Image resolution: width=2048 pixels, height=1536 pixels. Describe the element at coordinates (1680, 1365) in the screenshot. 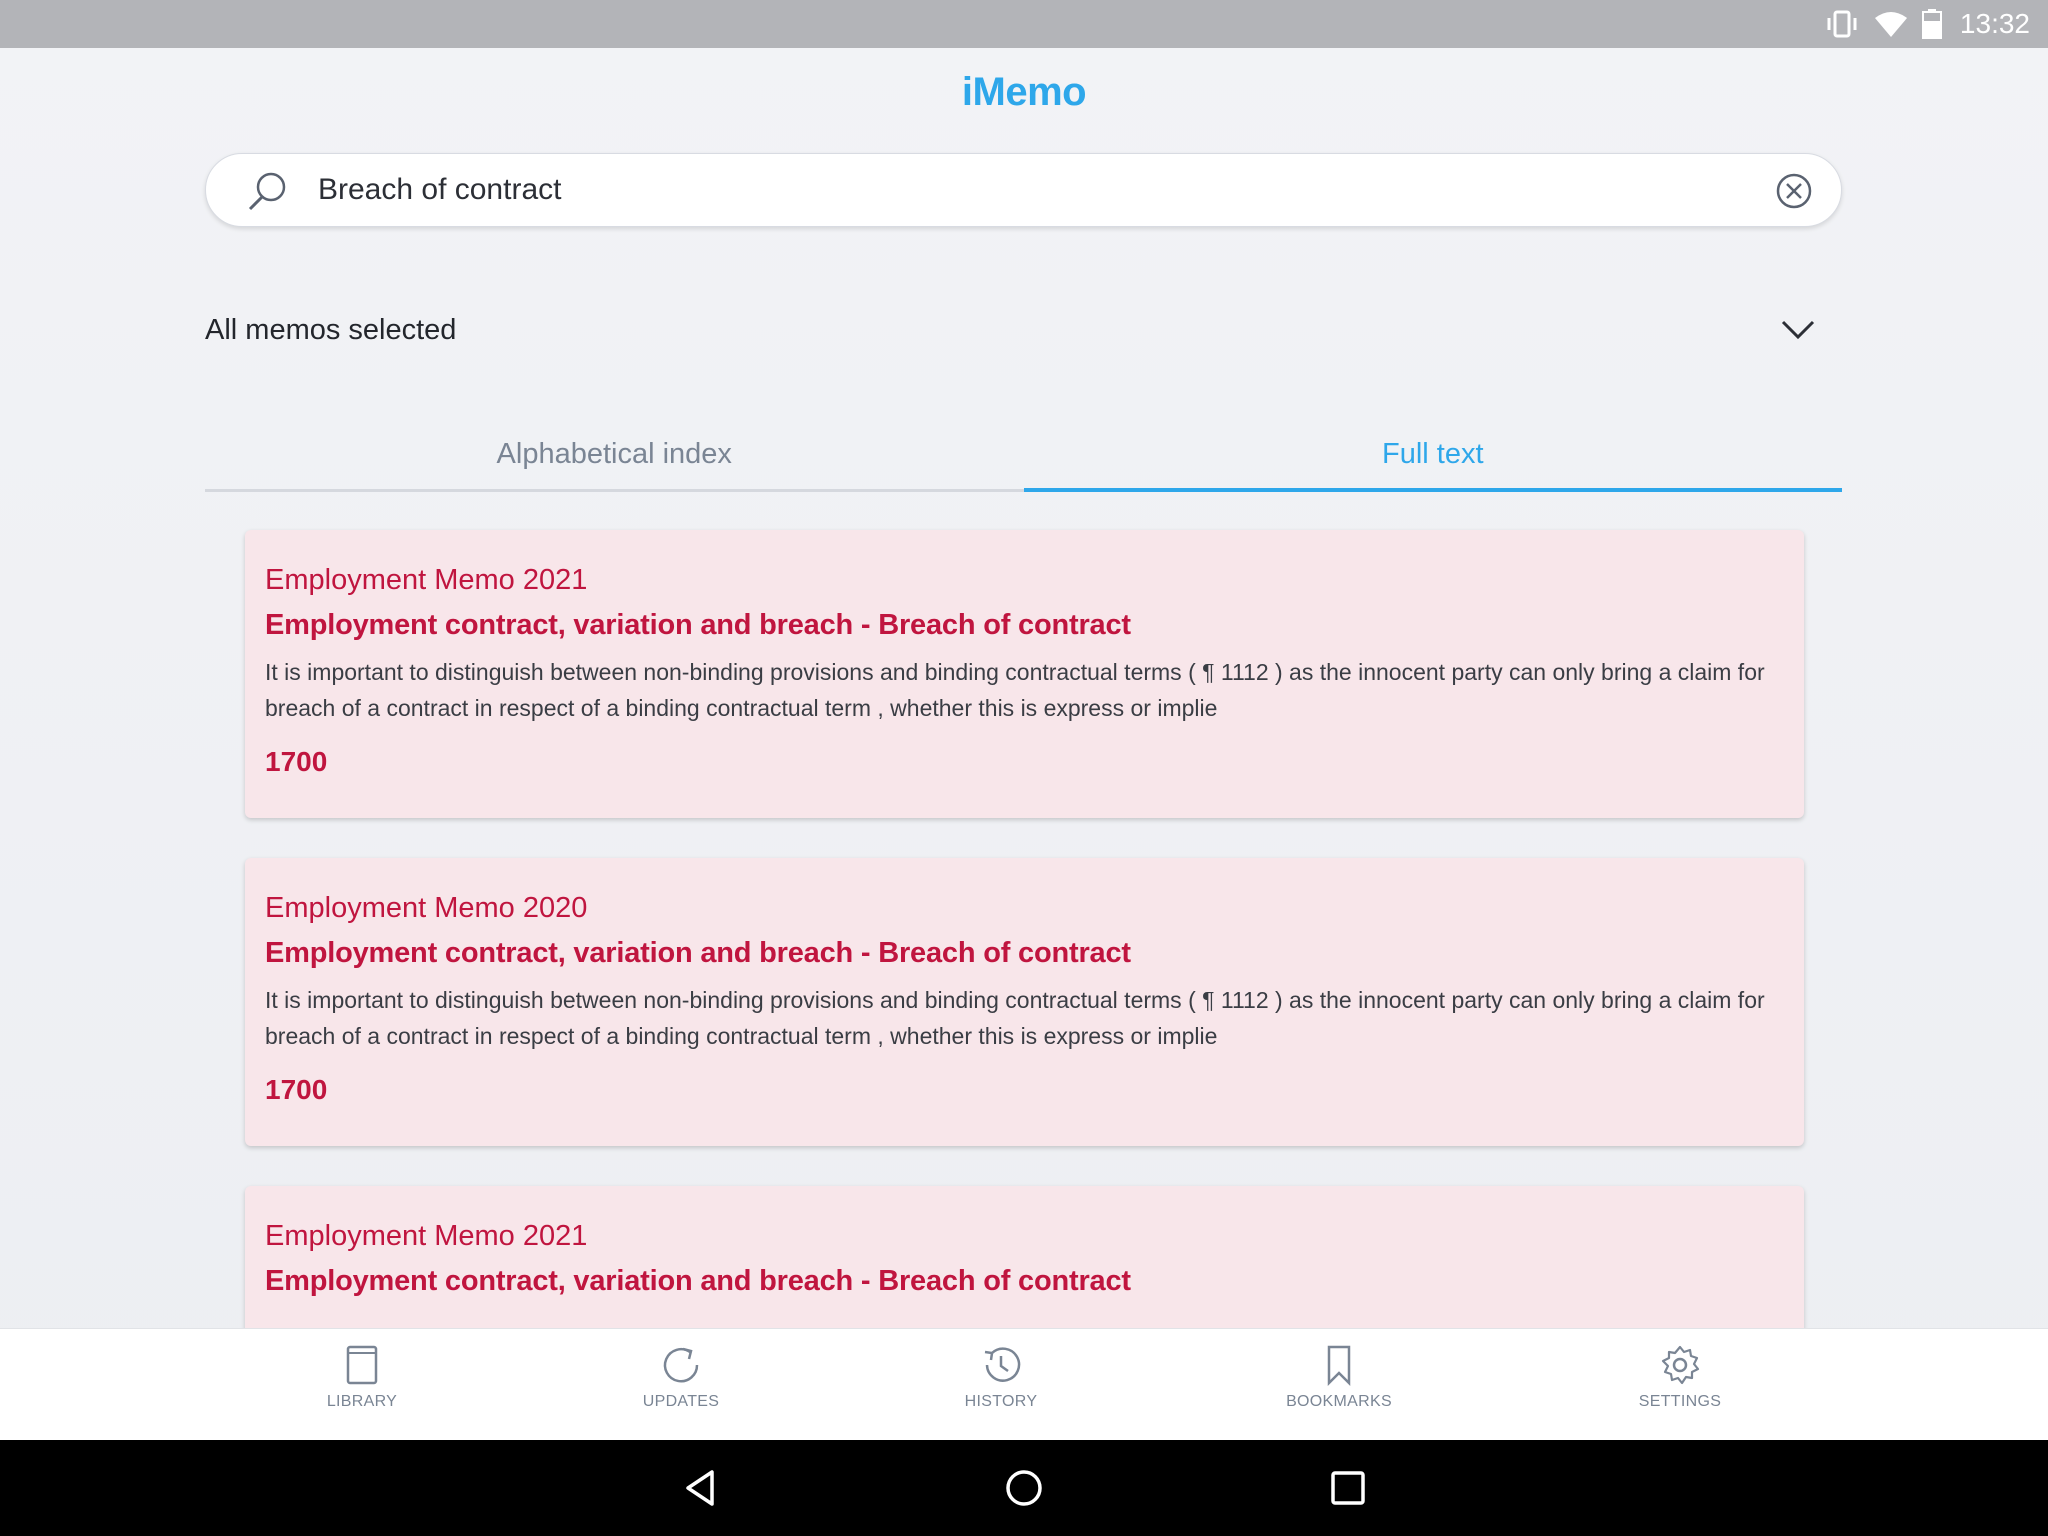

I see `gear-icon` at that location.